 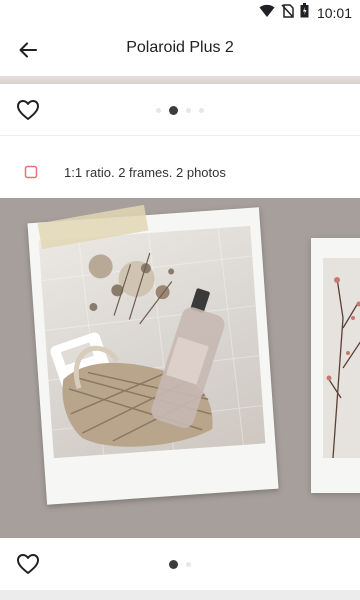 I want to click on frame-square-icon, so click(x=31, y=172).